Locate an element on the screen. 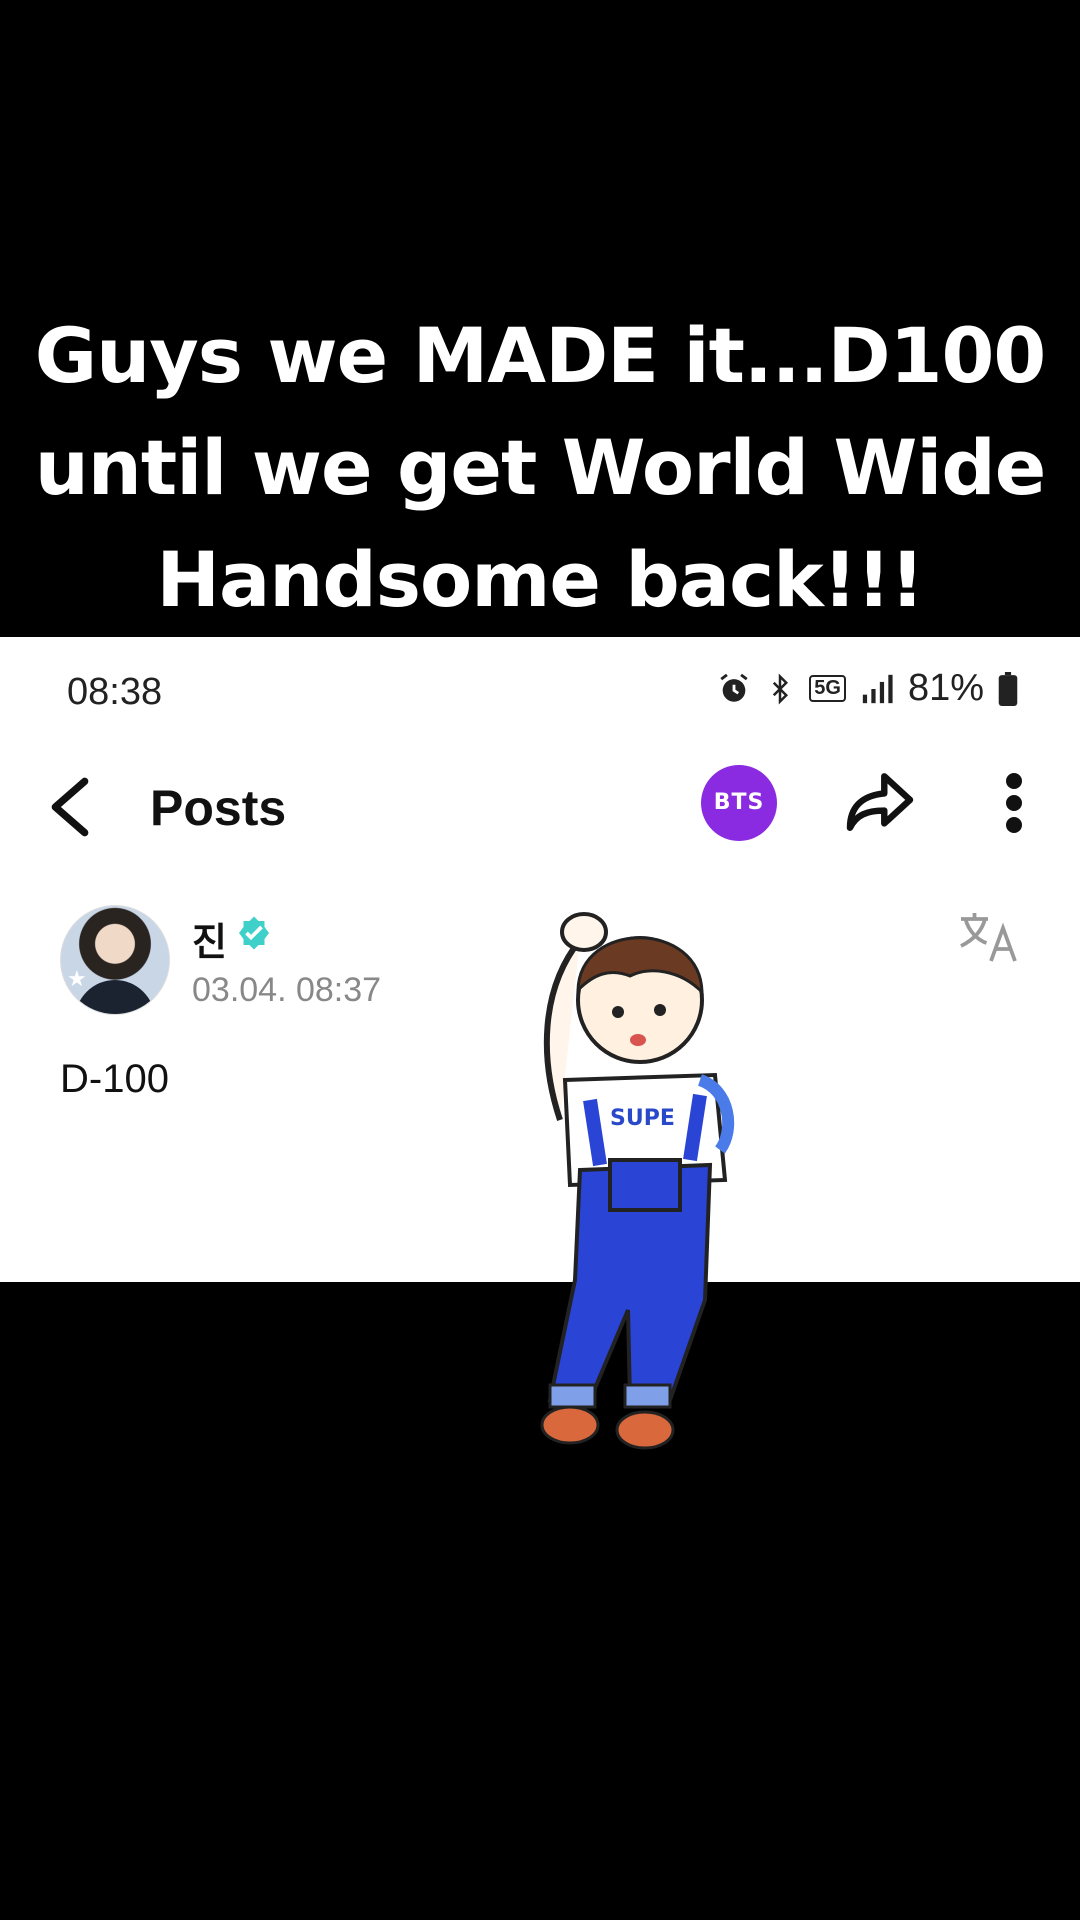 This screenshot has width=1080, height=1920. caption-line-2: until we get World Wide is located at coordinates (540, 467).